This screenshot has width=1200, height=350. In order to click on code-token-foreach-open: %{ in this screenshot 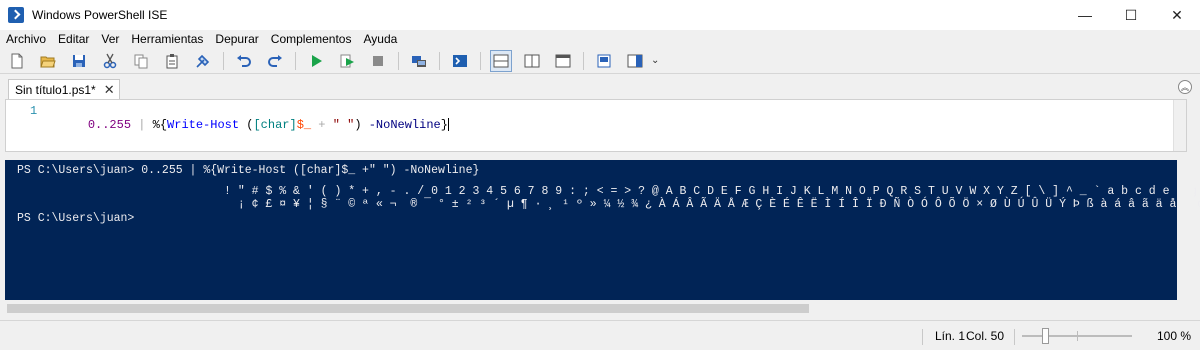, I will do `click(160, 125)`.